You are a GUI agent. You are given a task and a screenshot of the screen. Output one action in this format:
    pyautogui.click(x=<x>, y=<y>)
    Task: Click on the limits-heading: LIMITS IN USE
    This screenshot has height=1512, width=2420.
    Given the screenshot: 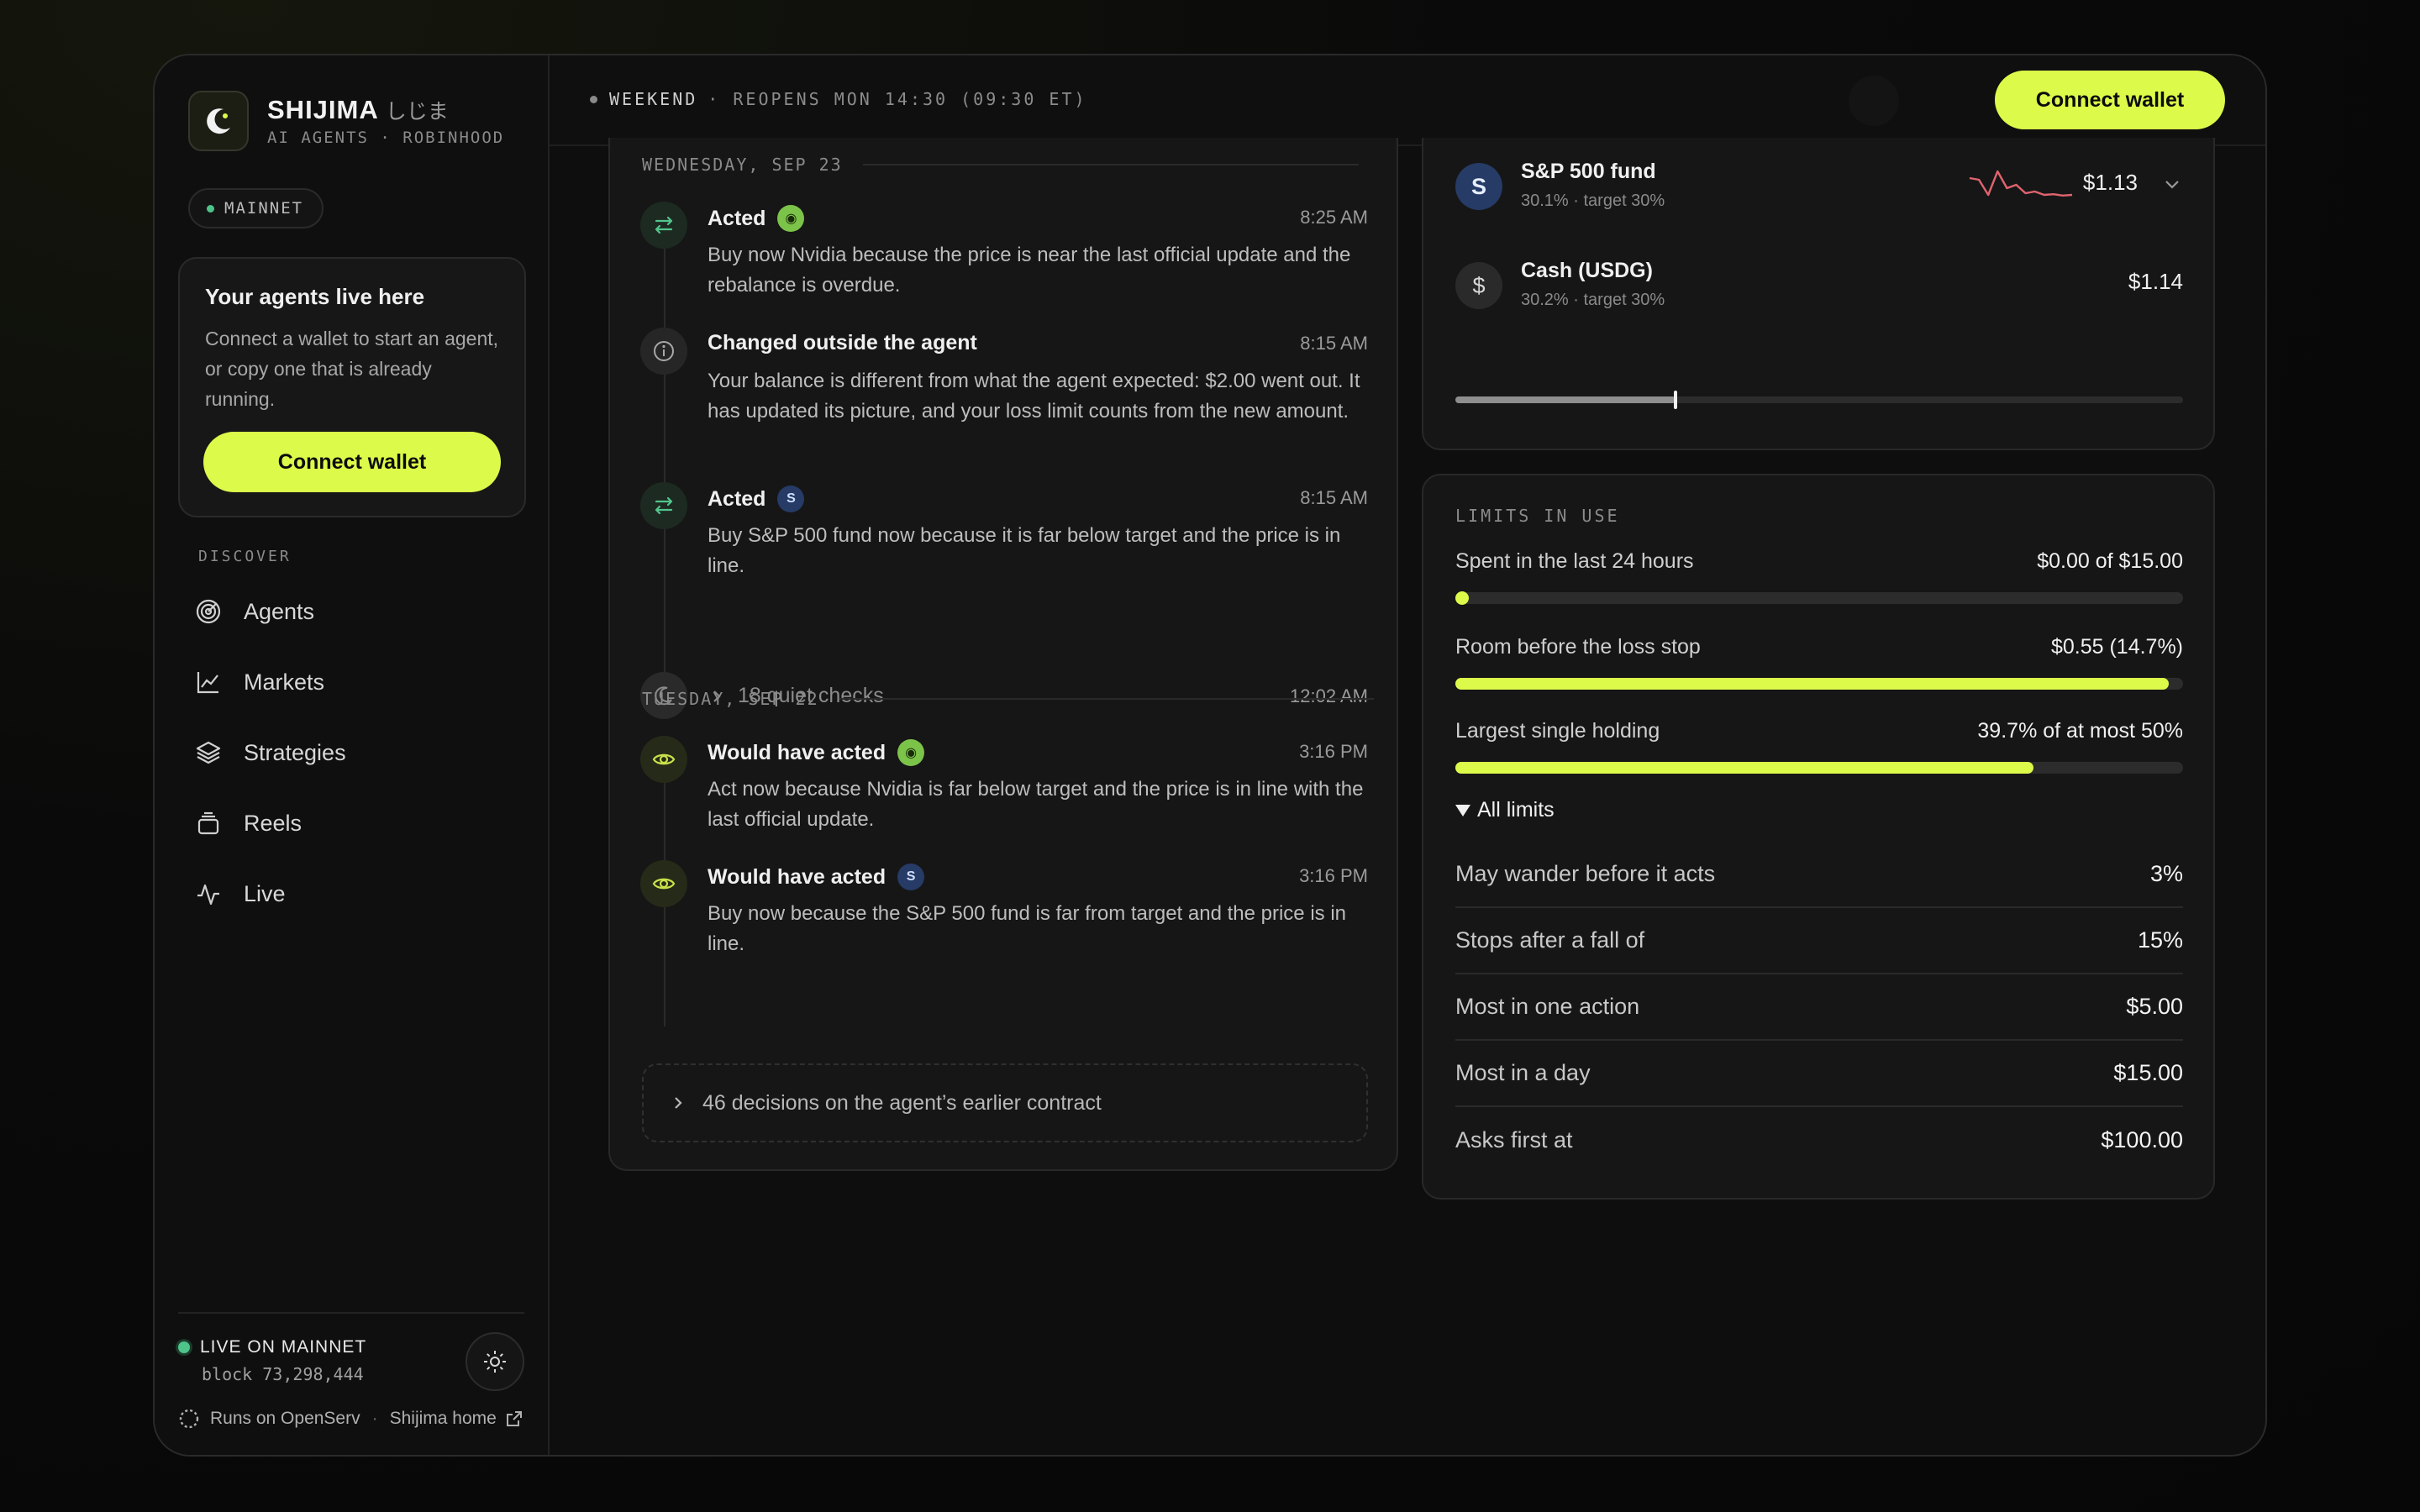 What is the action you would take?
    pyautogui.click(x=1537, y=516)
    